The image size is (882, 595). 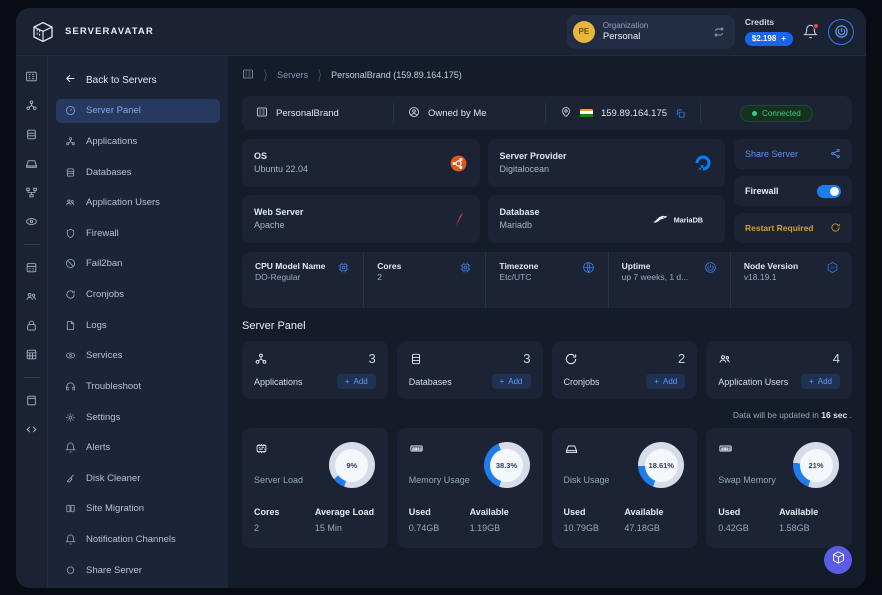 What do you see at coordinates (624, 370) in the screenshot?
I see `count-card-cronjobs: 2 Cronjobs + Add` at bounding box center [624, 370].